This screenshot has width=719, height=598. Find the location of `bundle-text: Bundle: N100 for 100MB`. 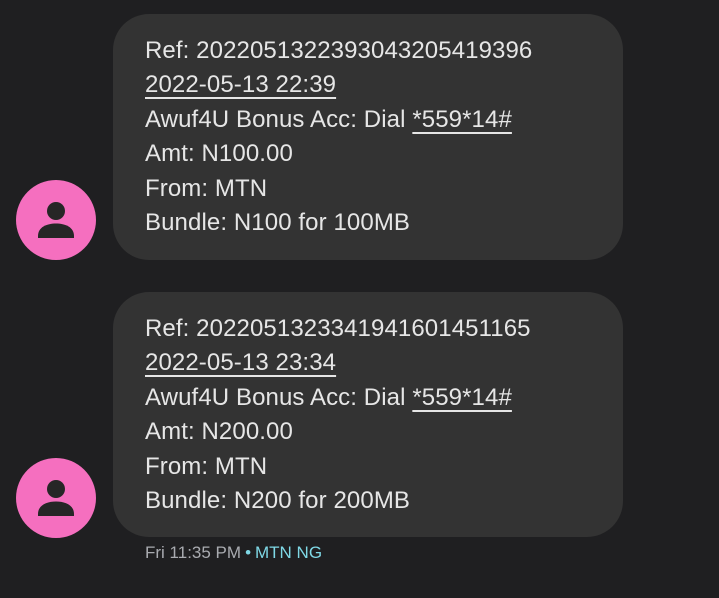

bundle-text: Bundle: N100 for 100MB is located at coordinates (278, 223).